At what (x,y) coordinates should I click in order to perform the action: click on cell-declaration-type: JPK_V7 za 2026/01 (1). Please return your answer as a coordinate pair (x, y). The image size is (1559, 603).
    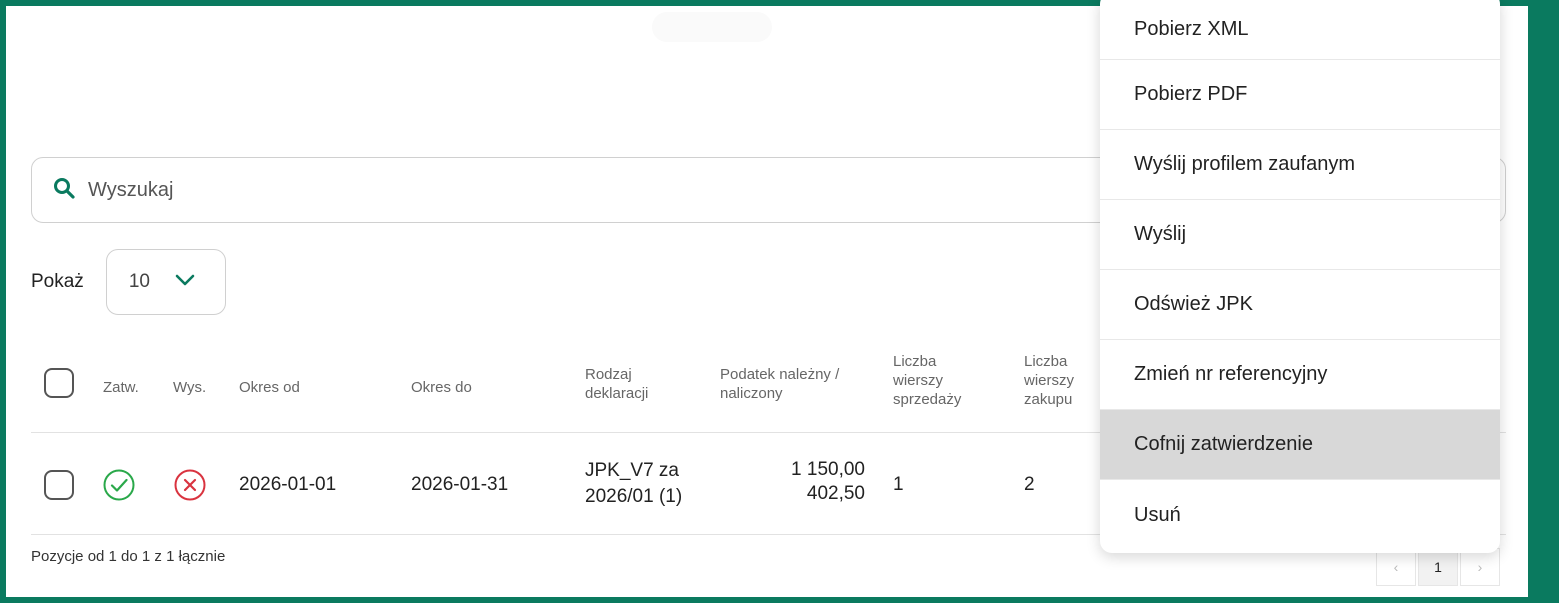
    Looking at the image, I should click on (634, 483).